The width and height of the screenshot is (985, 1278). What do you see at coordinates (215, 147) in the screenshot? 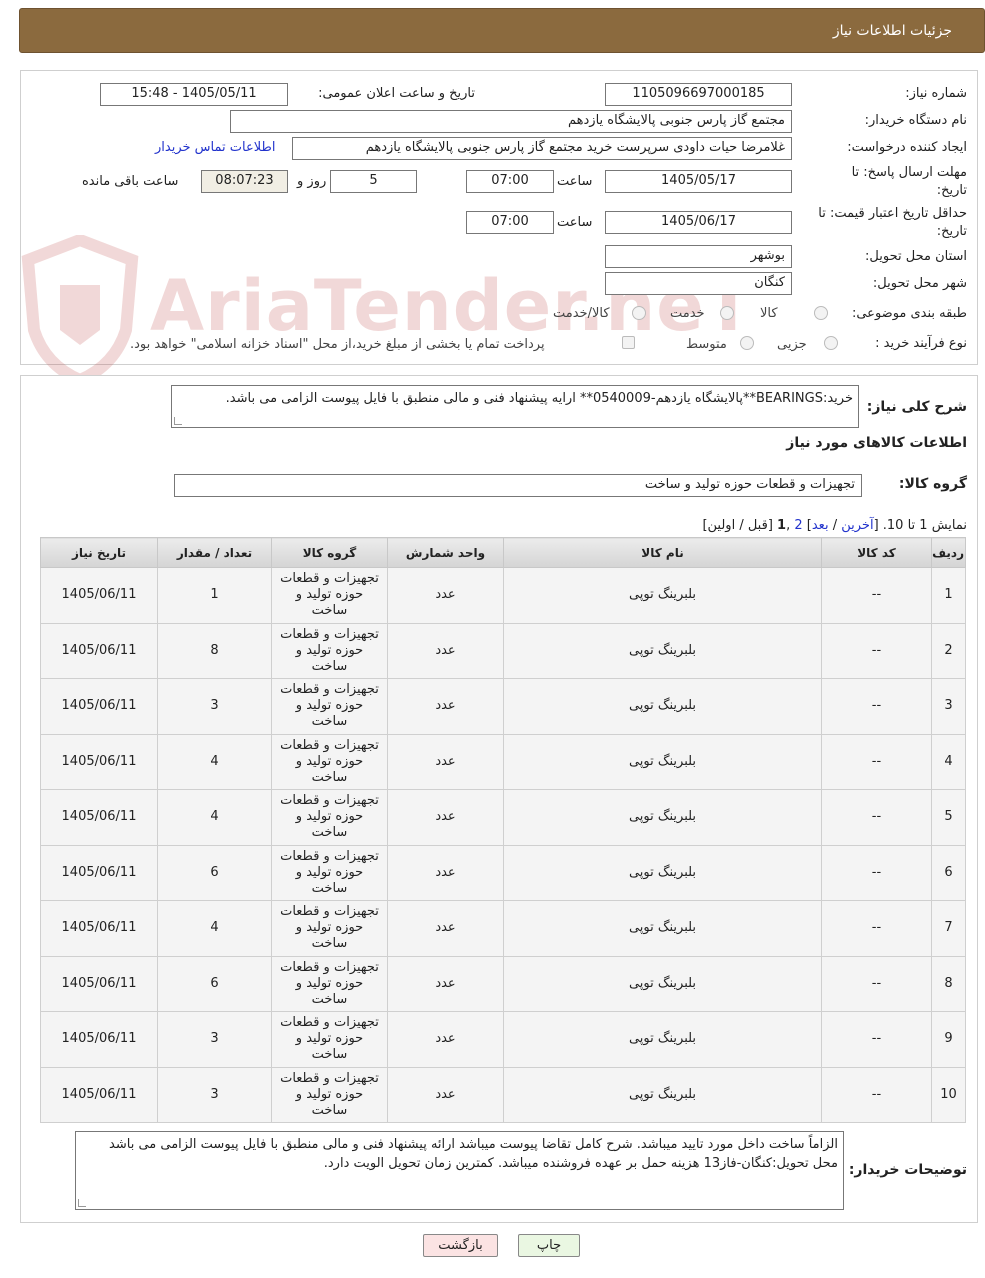
I see `buyer-contact-link: اطلاعات تماس خریدار` at bounding box center [215, 147].